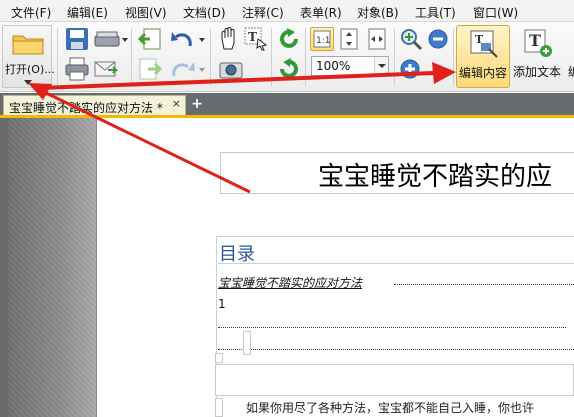 The image size is (574, 417). Describe the element at coordinates (107, 69) in the screenshot. I see `email-icon` at that location.